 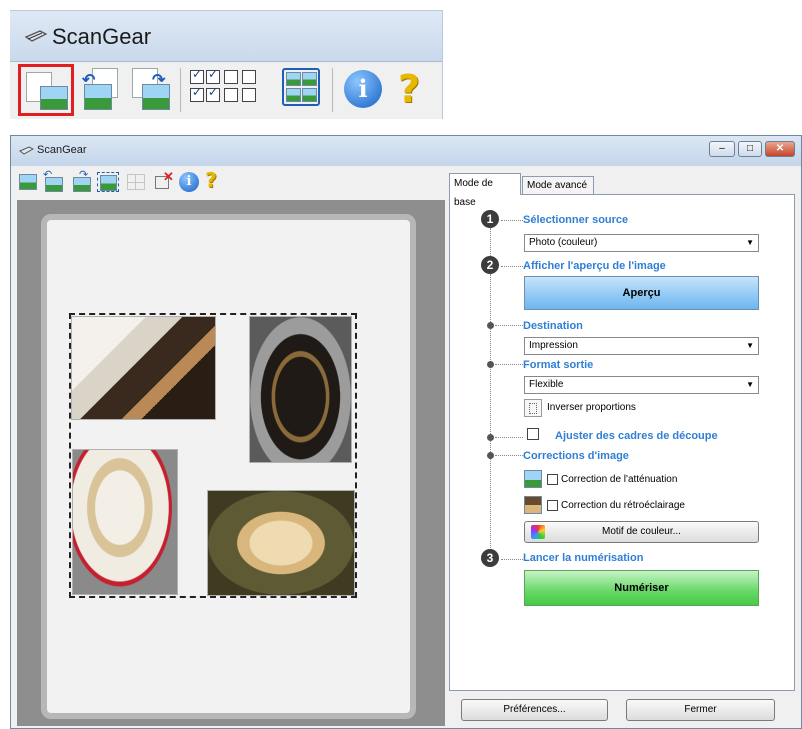 I want to click on maximize-button: □, so click(x=750, y=149).